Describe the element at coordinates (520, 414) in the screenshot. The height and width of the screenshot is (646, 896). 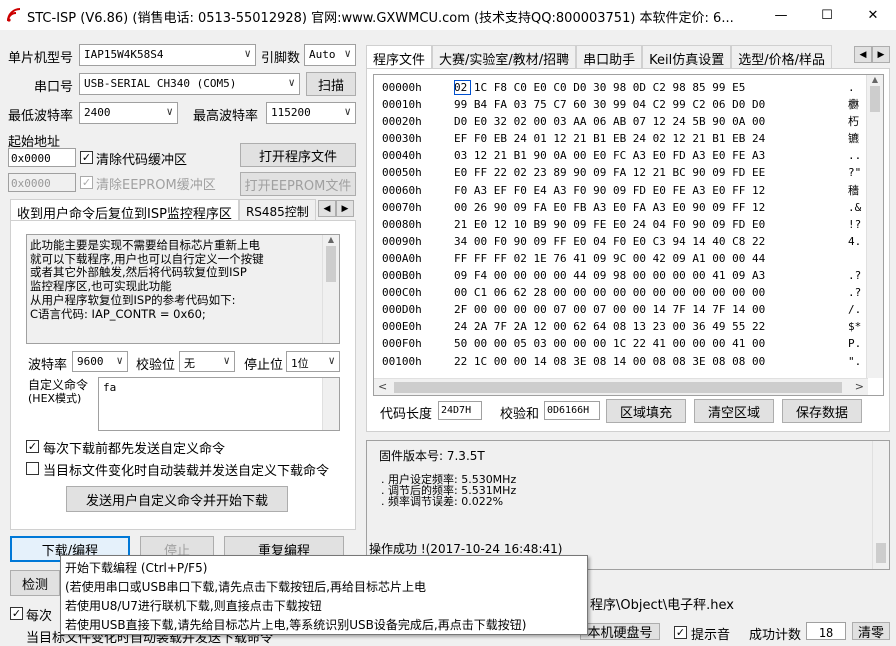
I see `checksum-label: 校验和` at that location.